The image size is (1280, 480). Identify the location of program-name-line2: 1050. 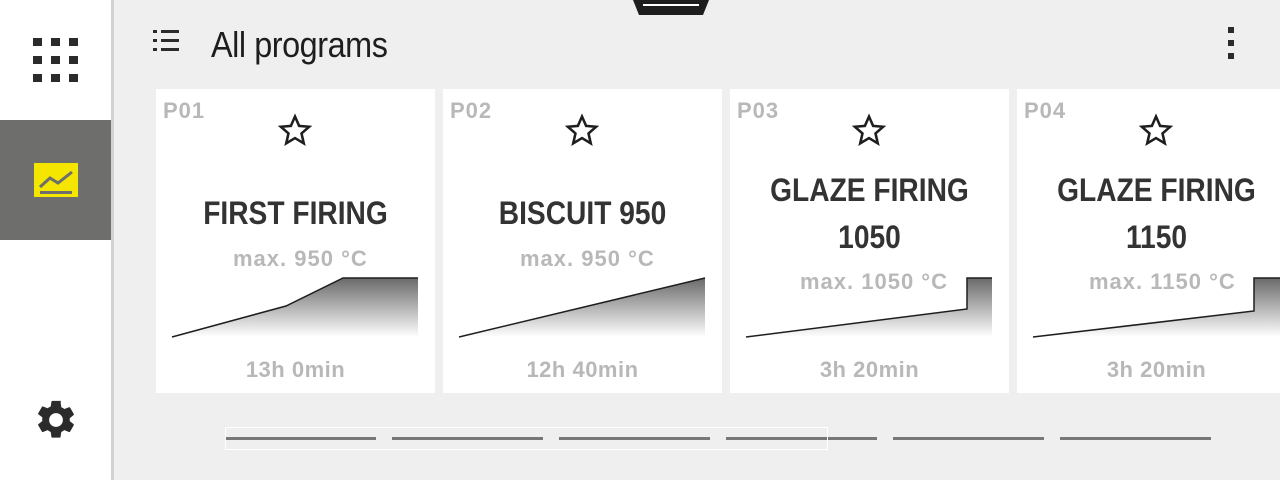
(869, 237).